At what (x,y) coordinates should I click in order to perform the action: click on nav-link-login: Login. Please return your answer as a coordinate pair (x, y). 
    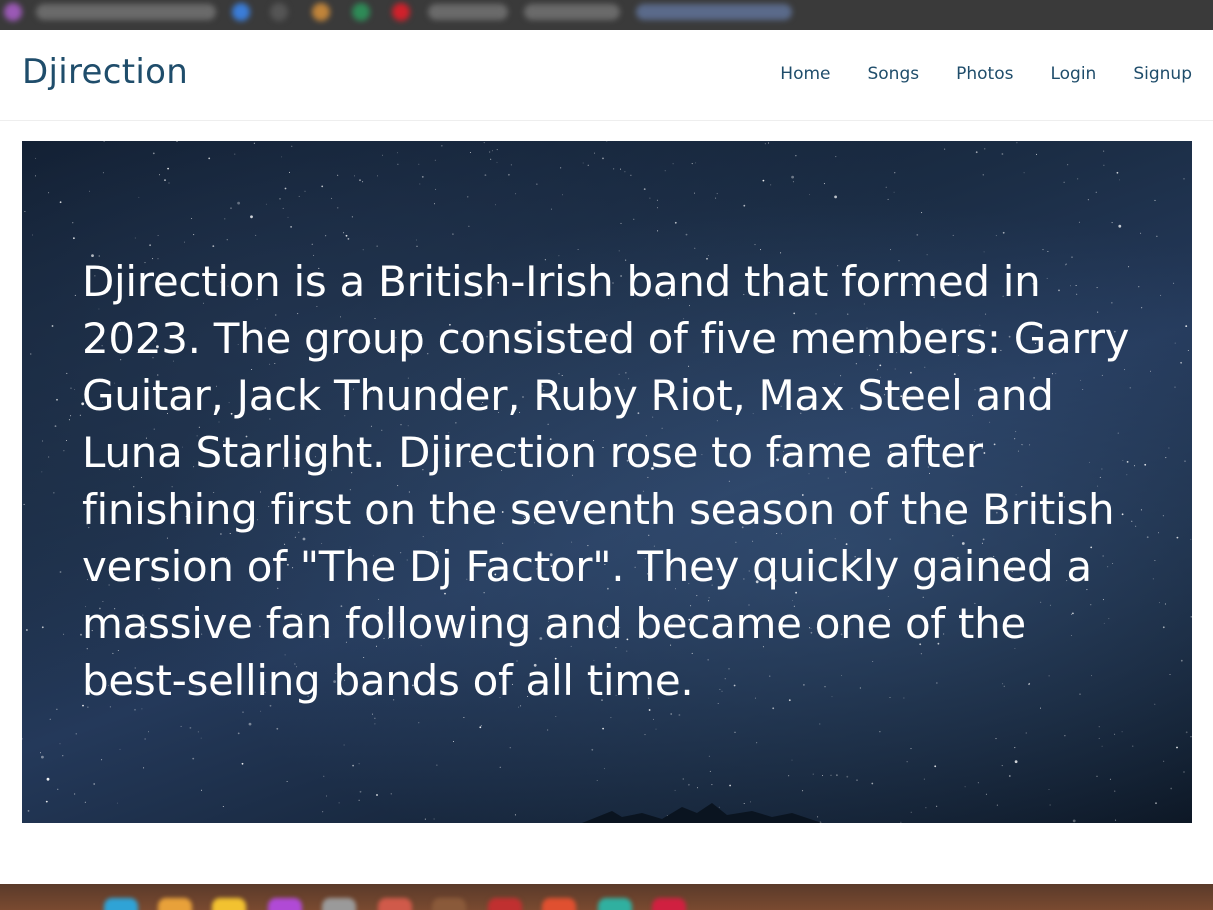
    Looking at the image, I should click on (1073, 74).